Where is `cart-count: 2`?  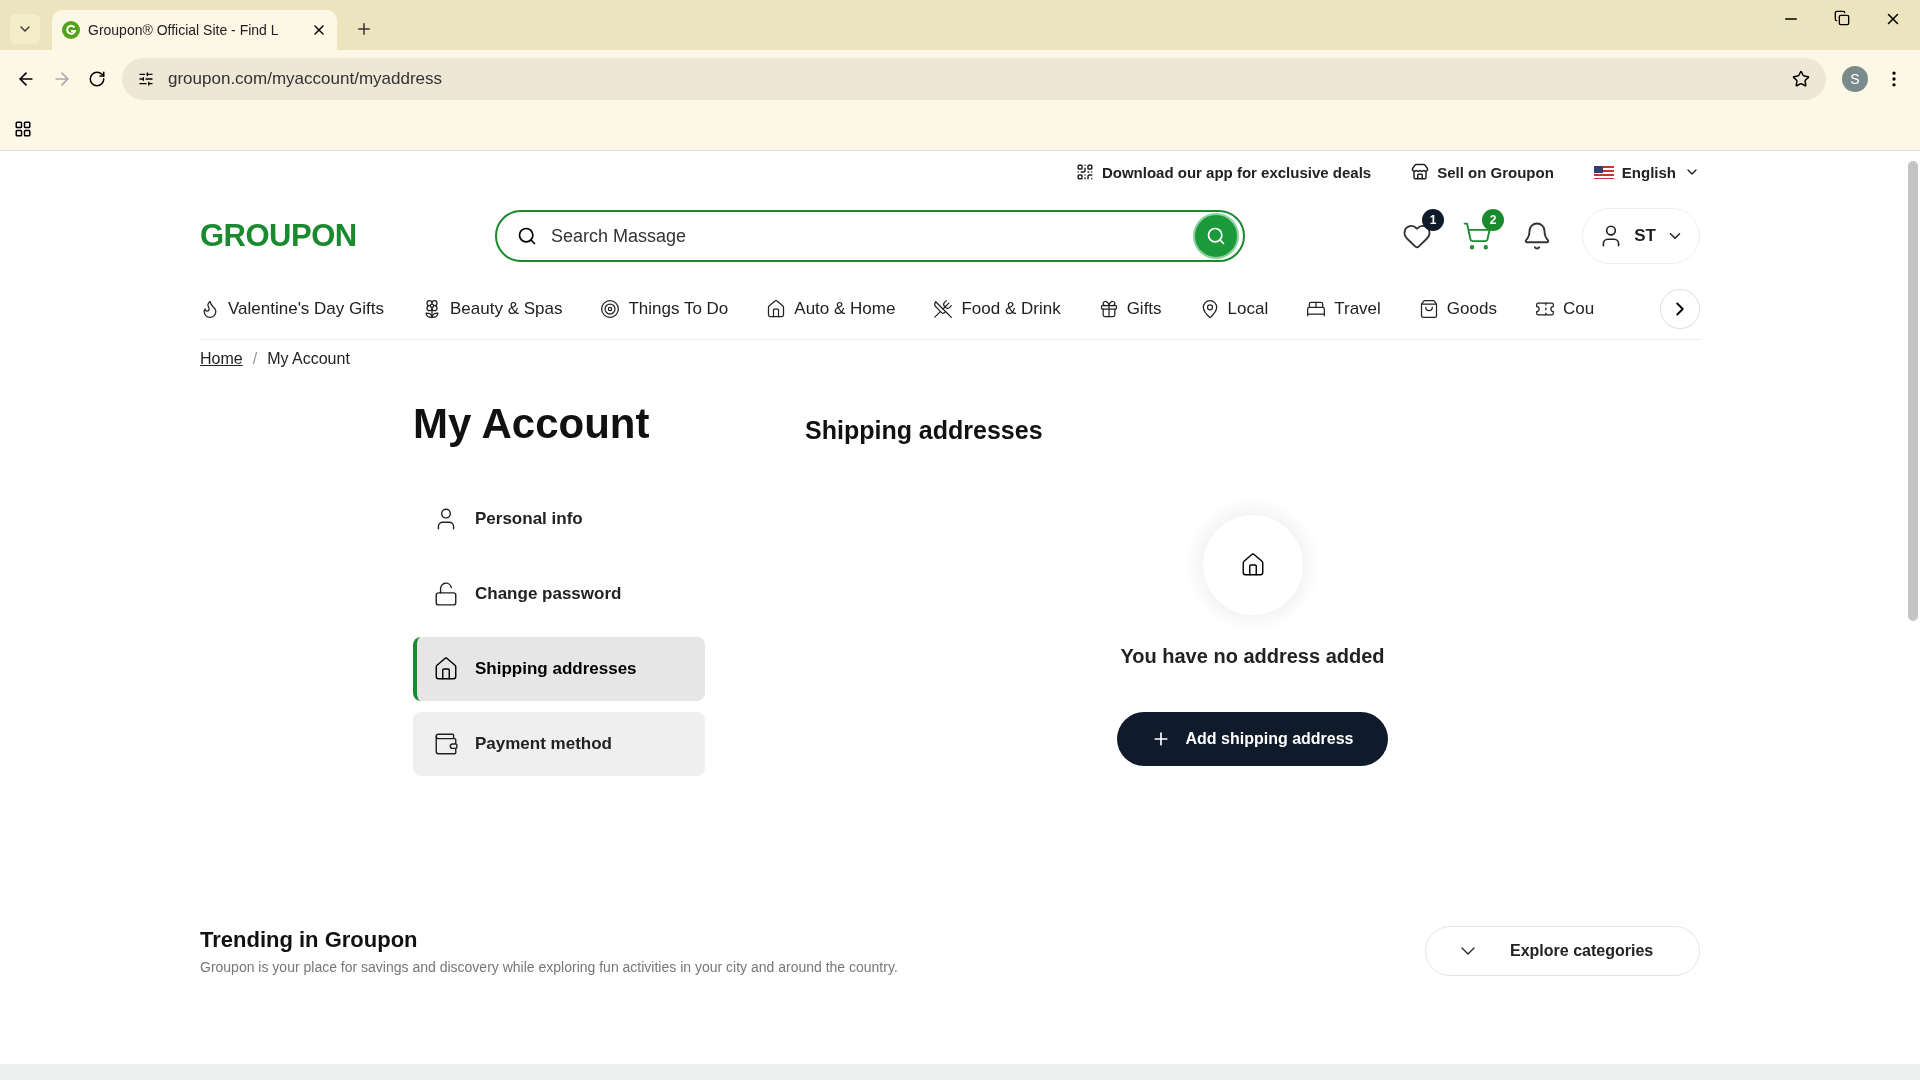
cart-count: 2 is located at coordinates (1493, 220).